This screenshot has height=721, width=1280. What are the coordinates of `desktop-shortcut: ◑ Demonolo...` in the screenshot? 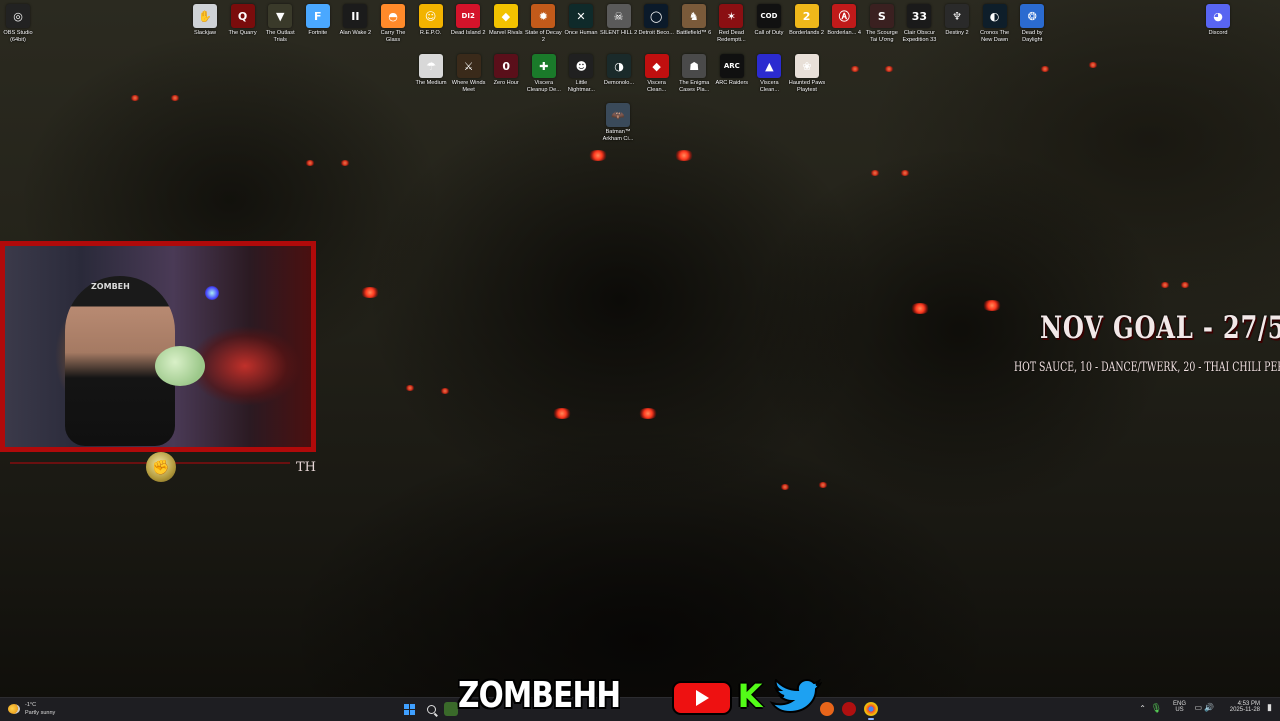 It's located at (619, 70).